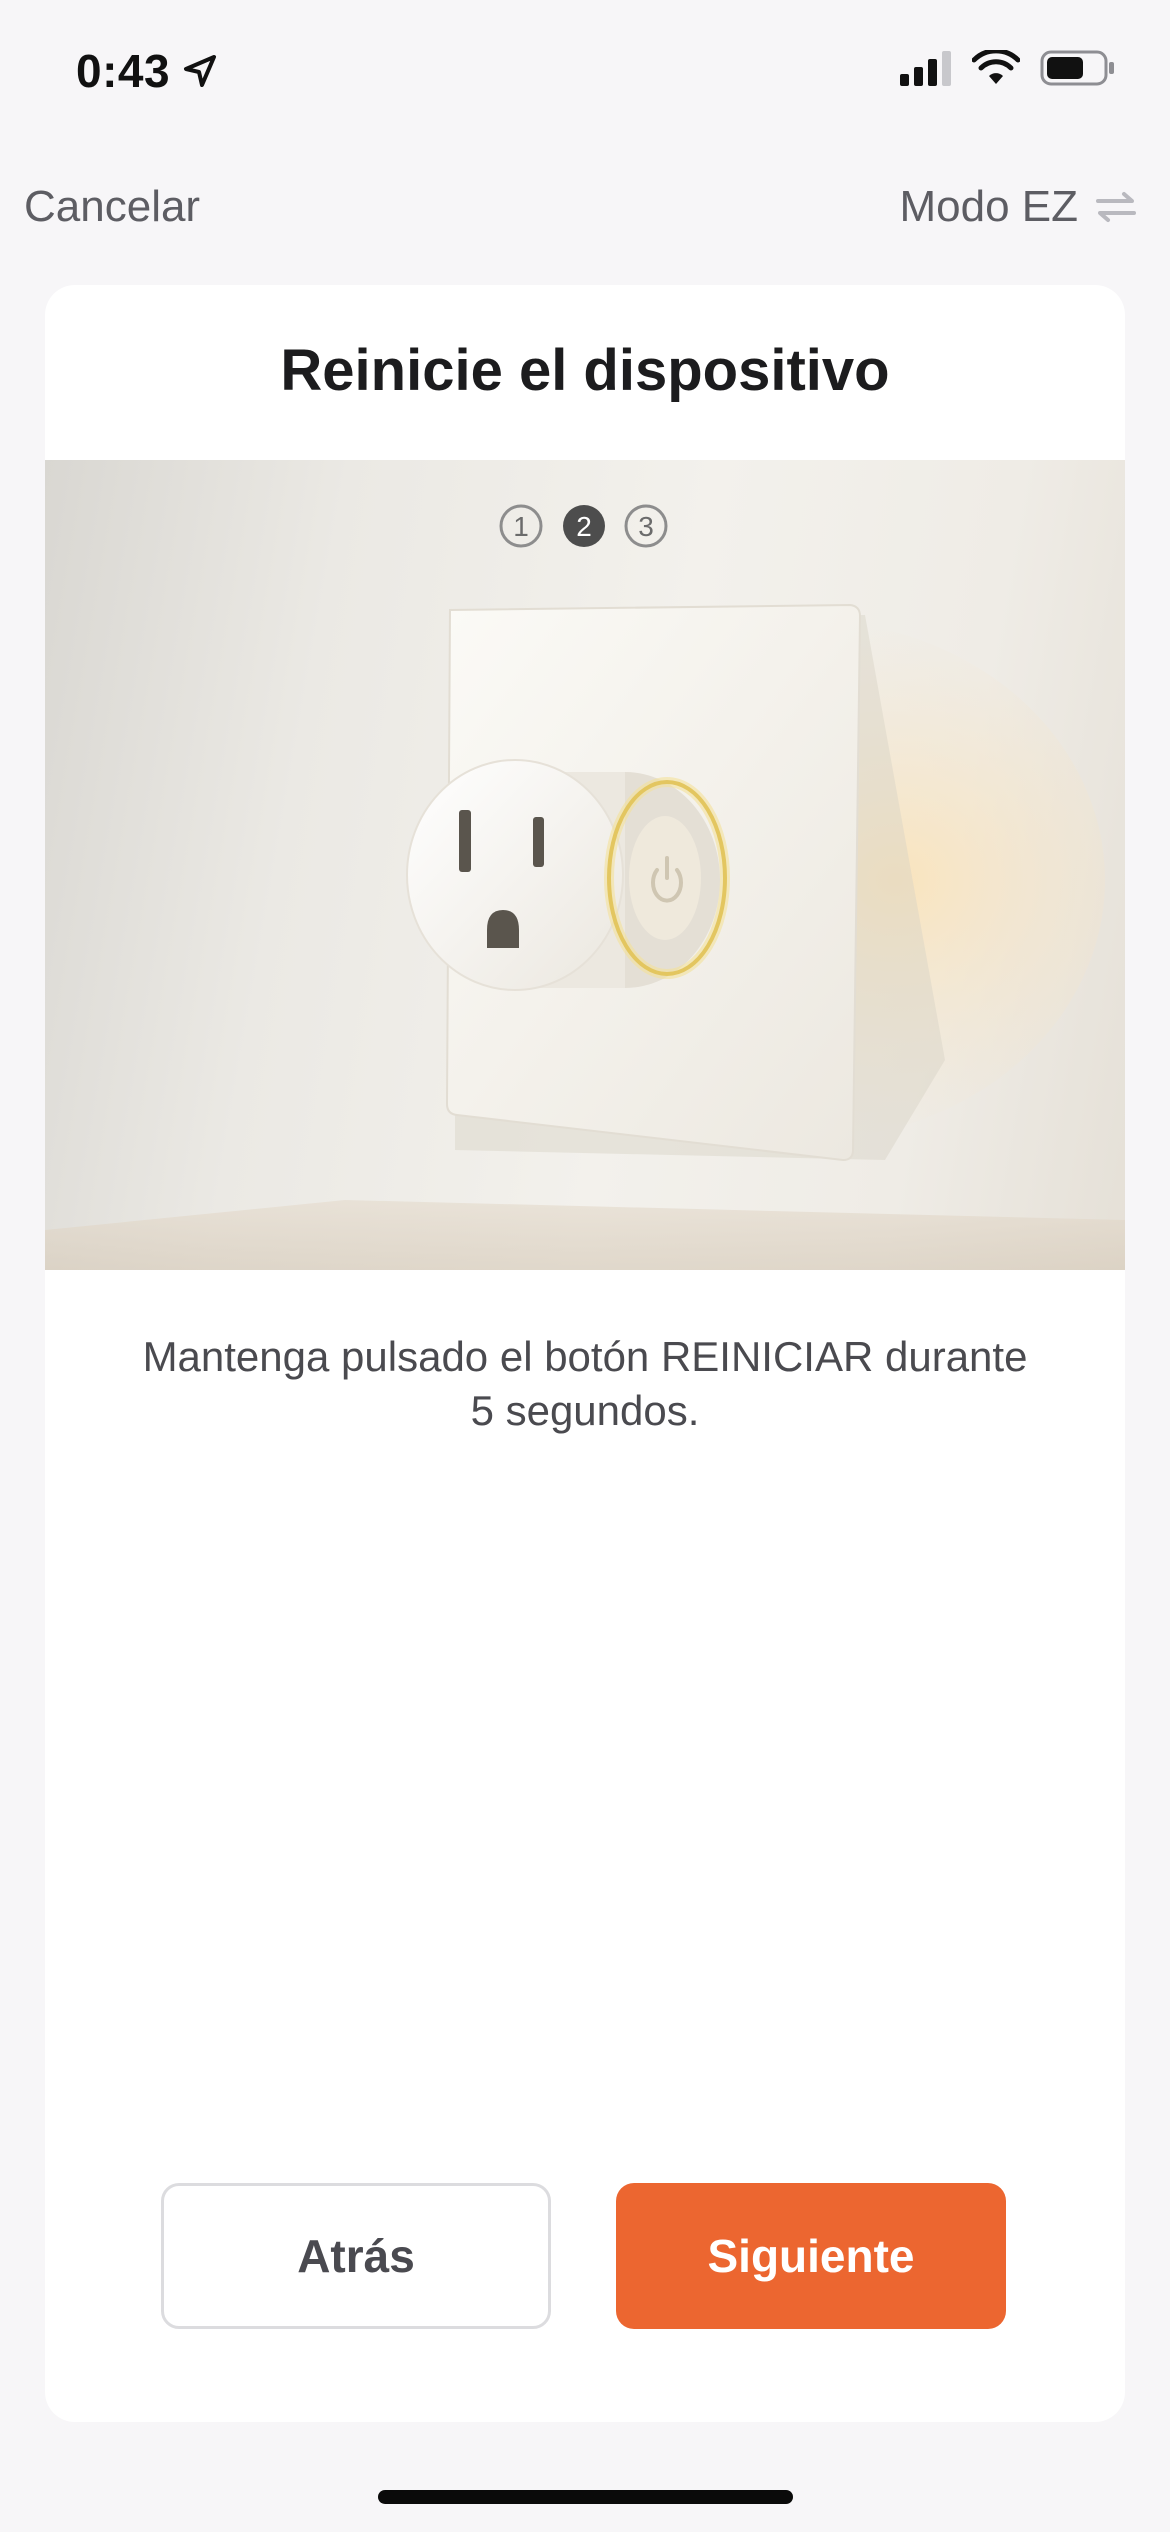 The width and height of the screenshot is (1170, 2532). Describe the element at coordinates (996, 67) in the screenshot. I see `wifi-icon` at that location.